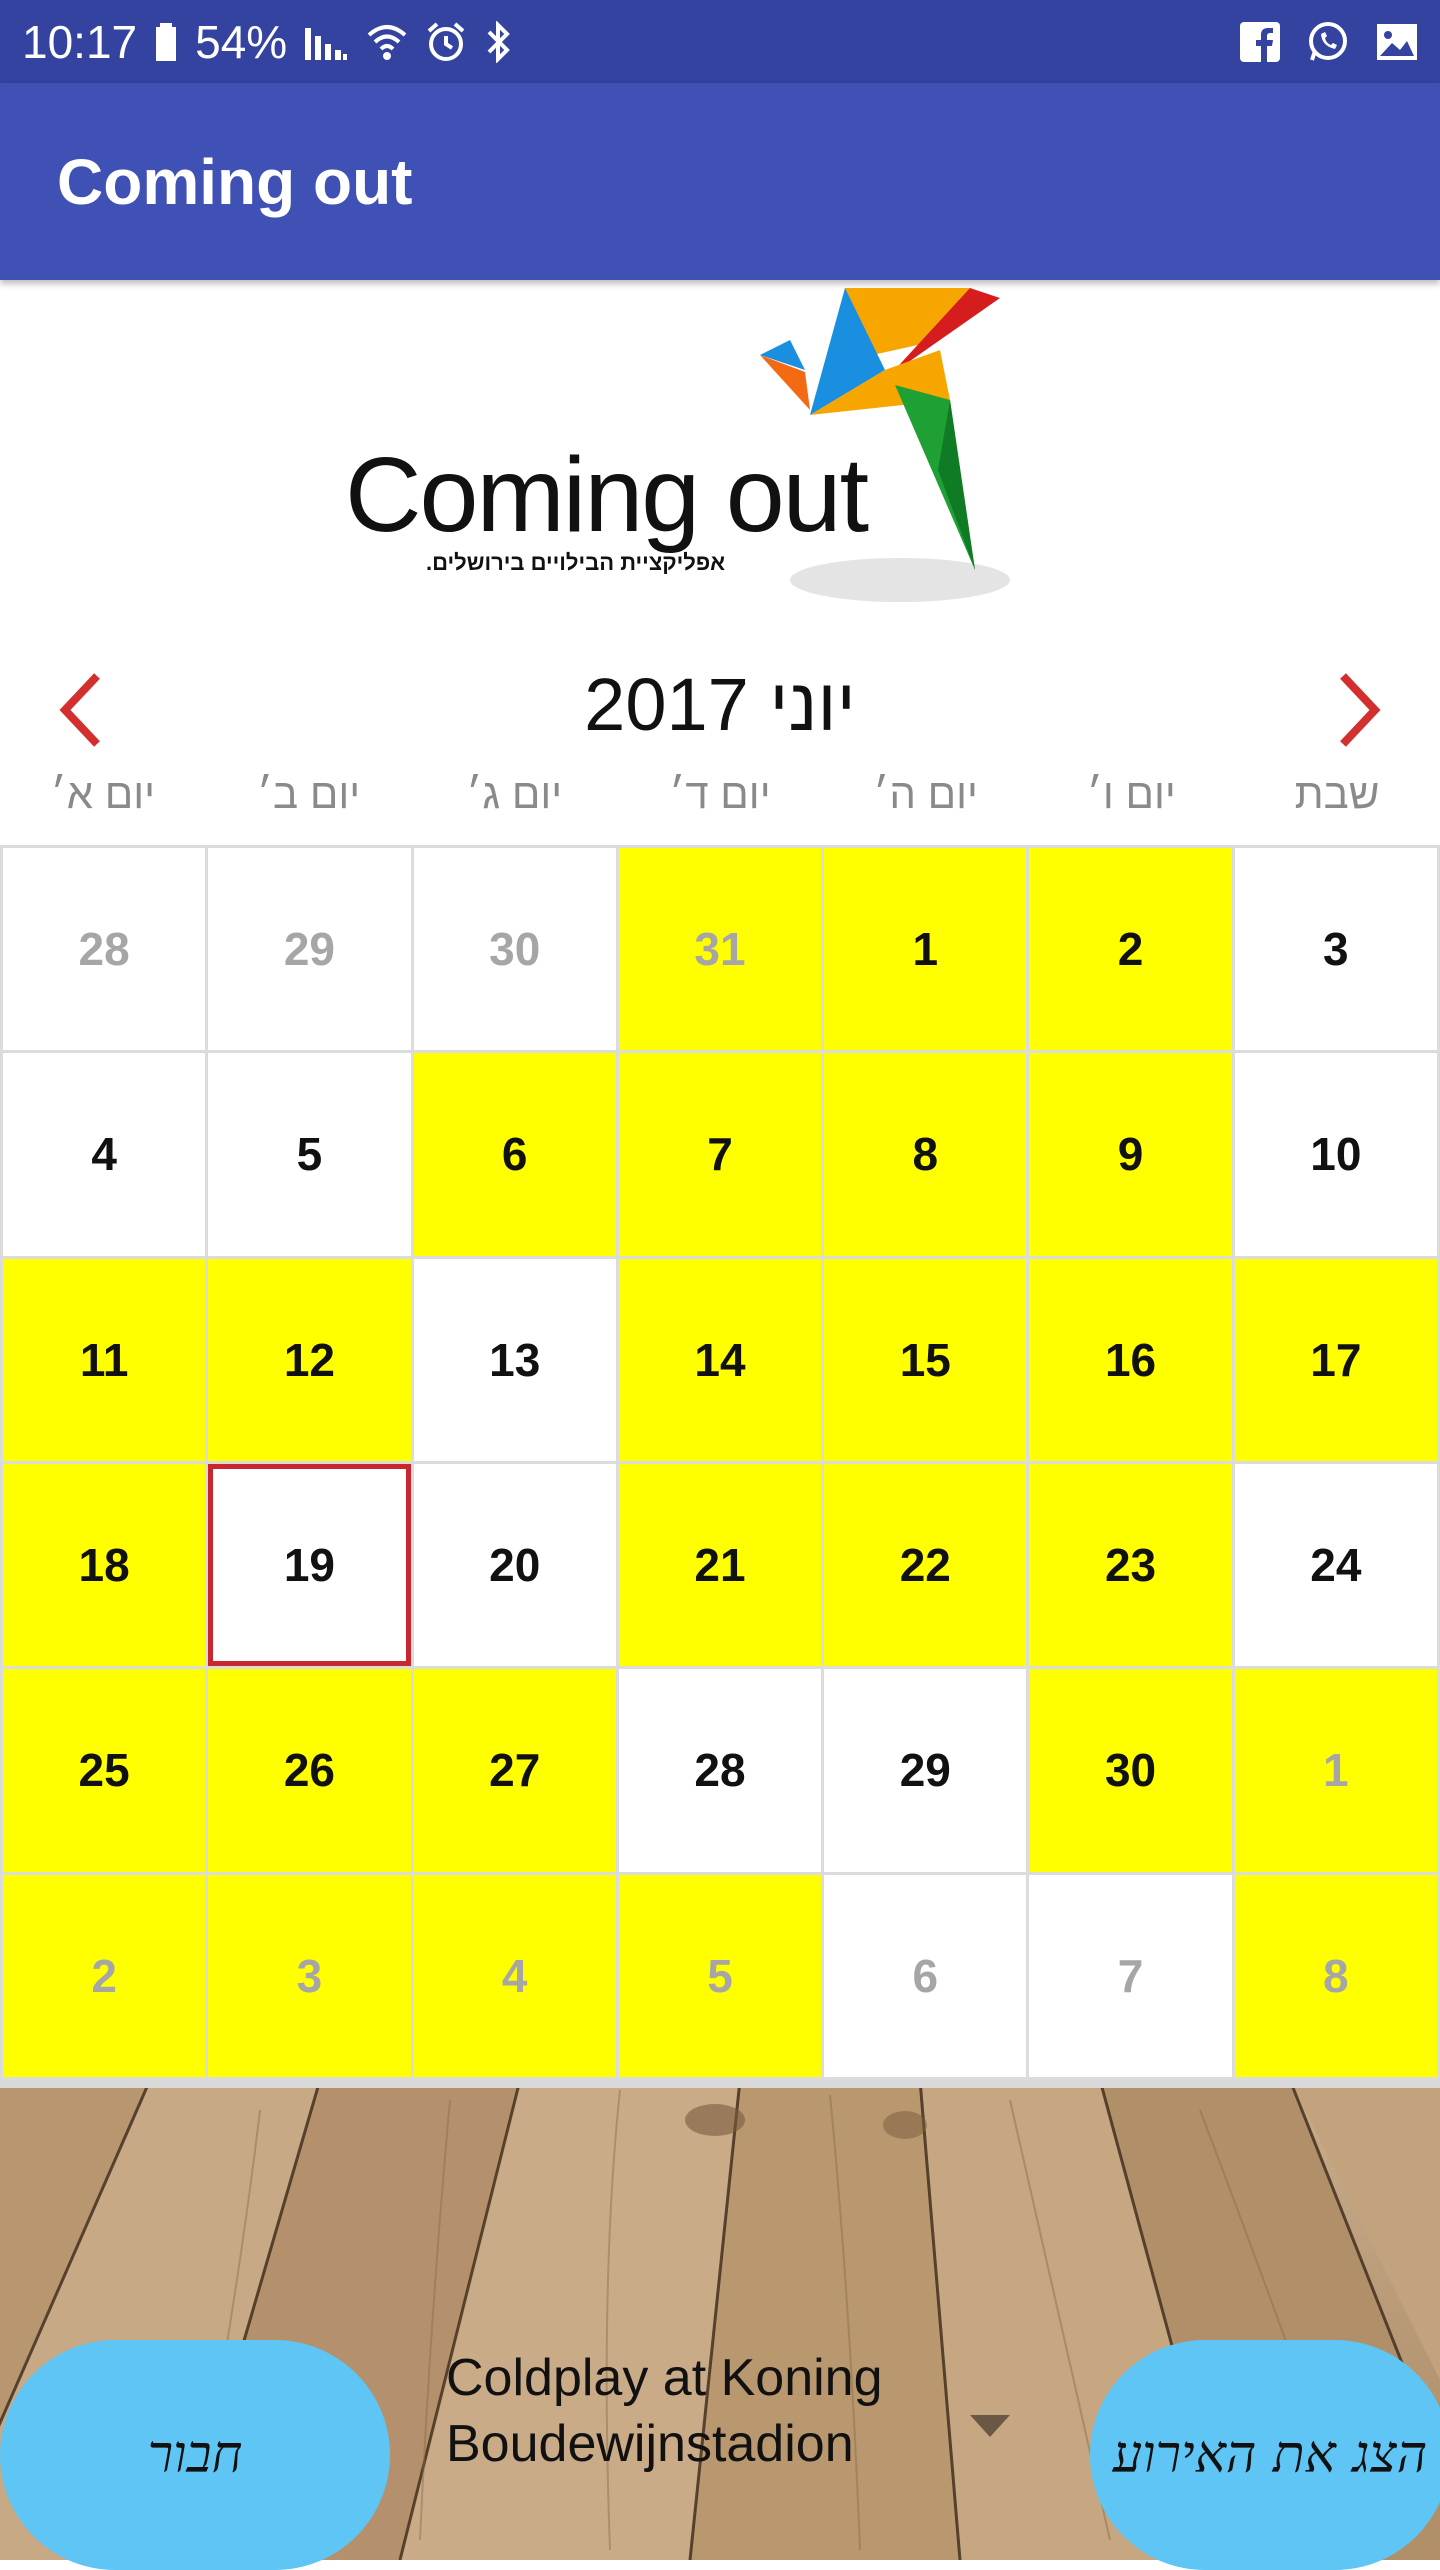 The width and height of the screenshot is (1440, 2570). What do you see at coordinates (720, 1565) in the screenshot?
I see `calendar-day: 21` at bounding box center [720, 1565].